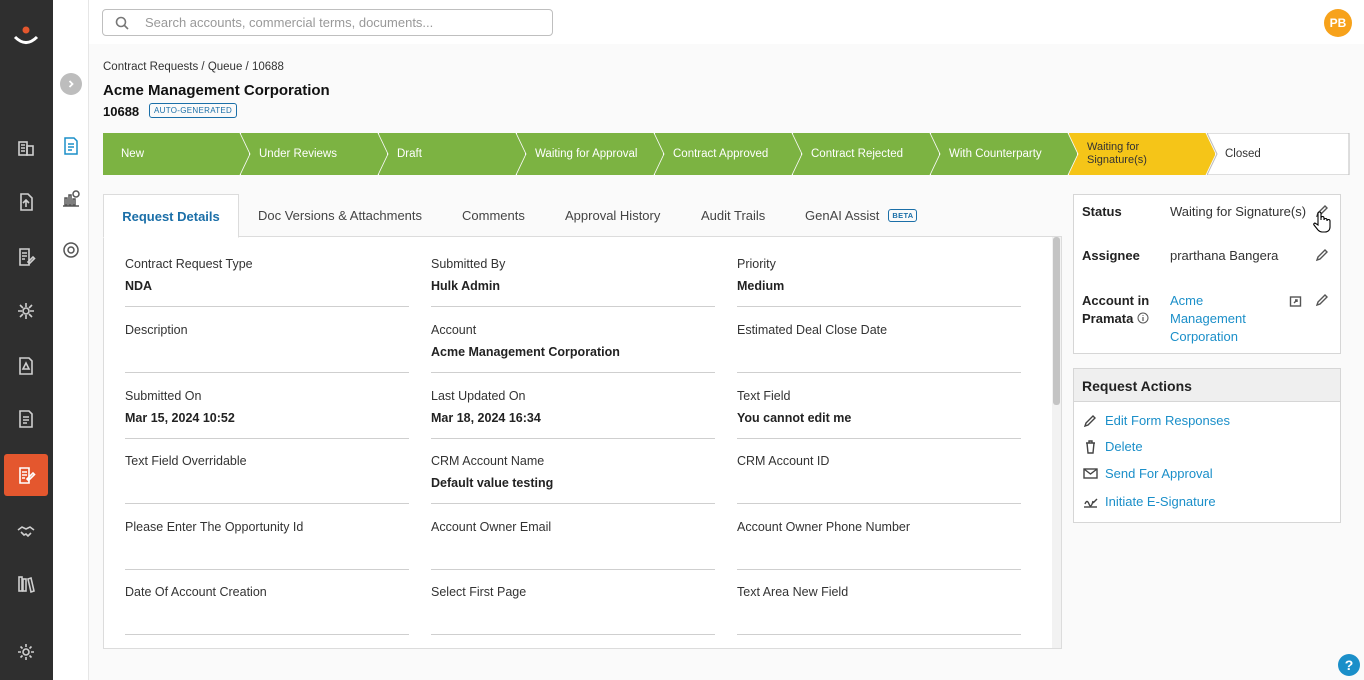 This screenshot has height=680, width=1364. I want to click on hand-cursor-icon, so click(1322, 222).